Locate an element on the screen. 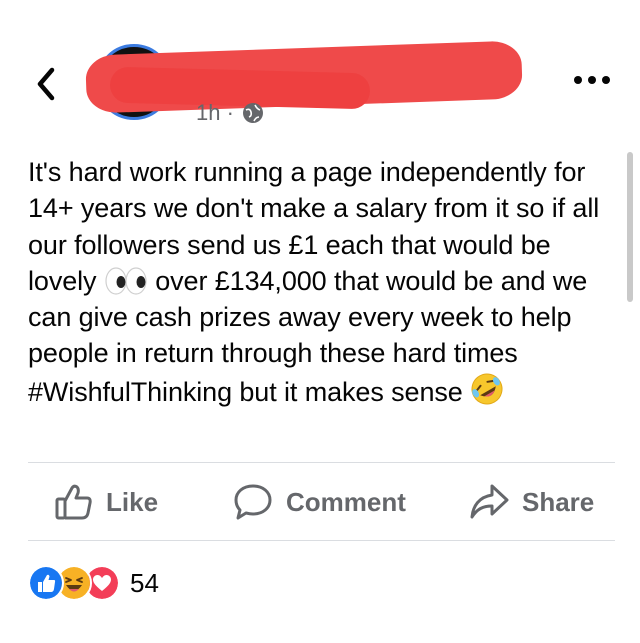 This screenshot has height=643, width=640. like-button: Like is located at coordinates (106, 502).